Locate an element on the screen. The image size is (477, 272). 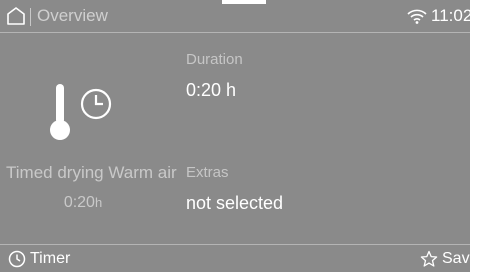
clock-icon is located at coordinates (17, 259).